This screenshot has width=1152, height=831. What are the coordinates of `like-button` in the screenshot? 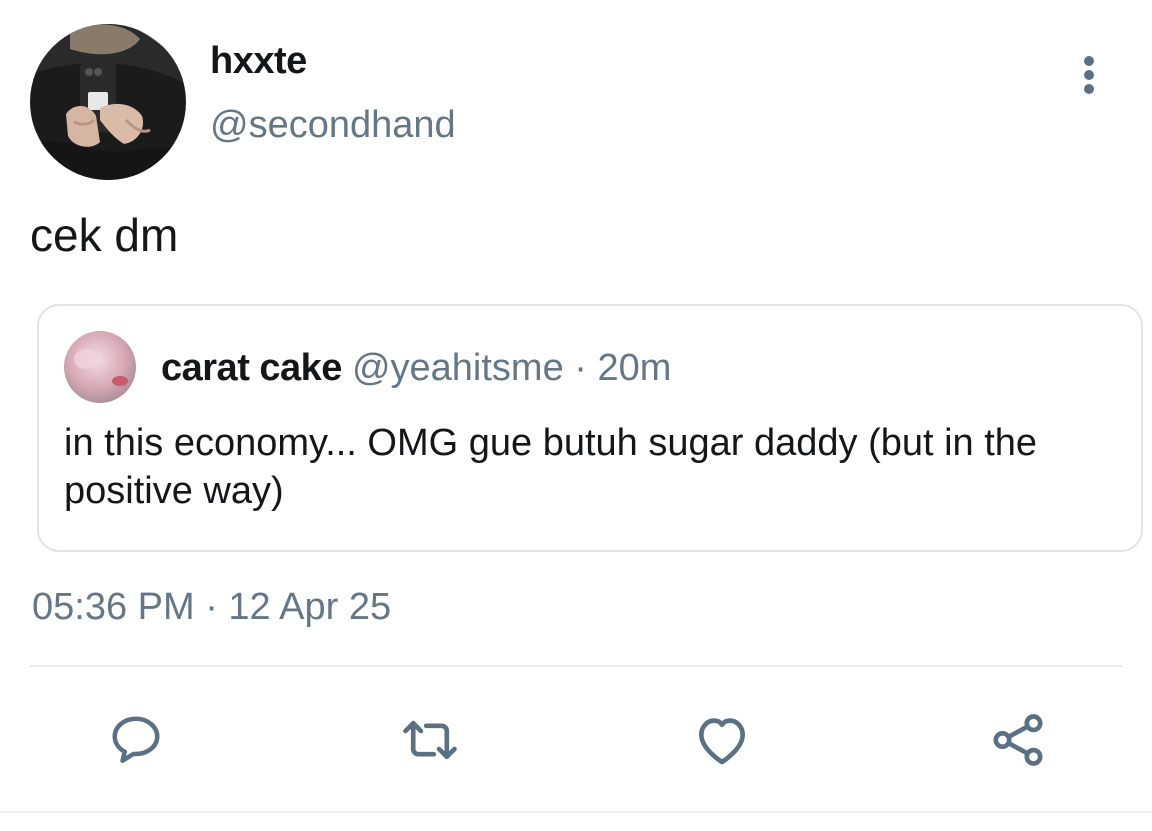 It's located at (722, 740).